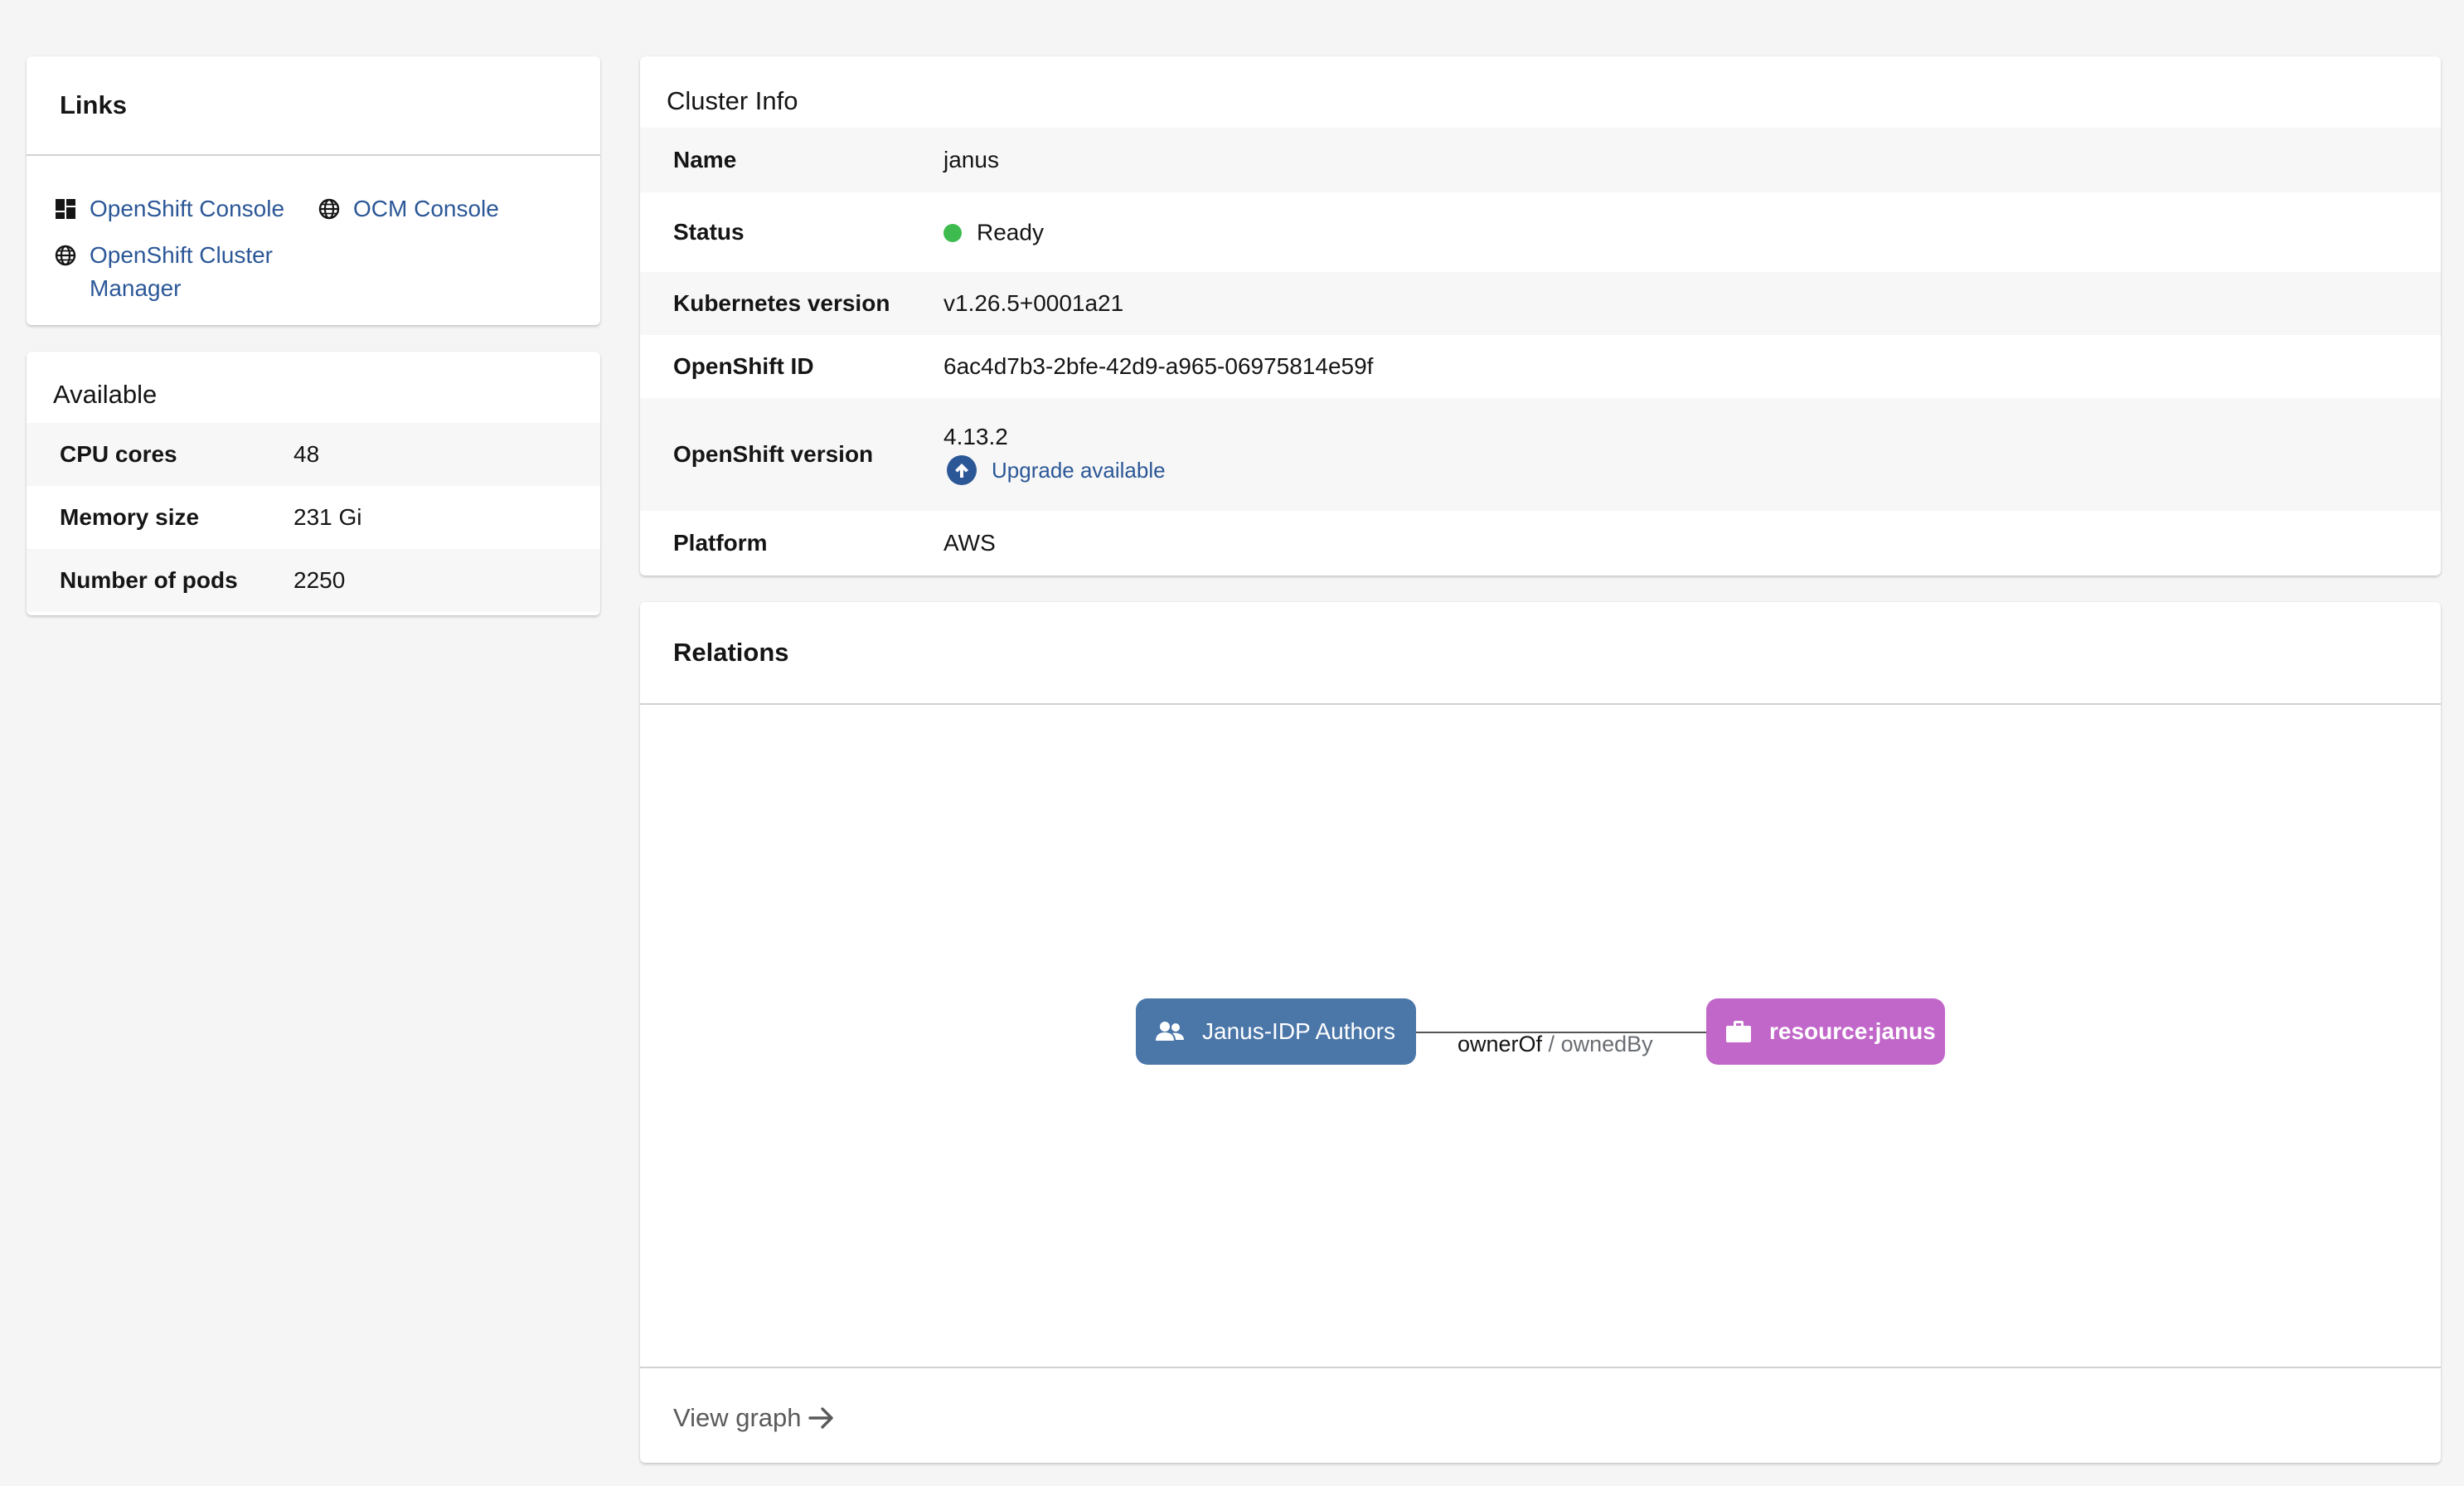 The width and height of the screenshot is (2464, 1486). What do you see at coordinates (188, 208) in the screenshot?
I see `openshift-console-label: OpenShift Console` at bounding box center [188, 208].